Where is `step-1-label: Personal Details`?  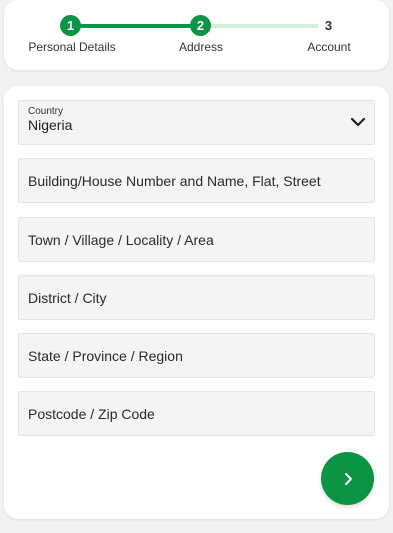 step-1-label: Personal Details is located at coordinates (72, 47).